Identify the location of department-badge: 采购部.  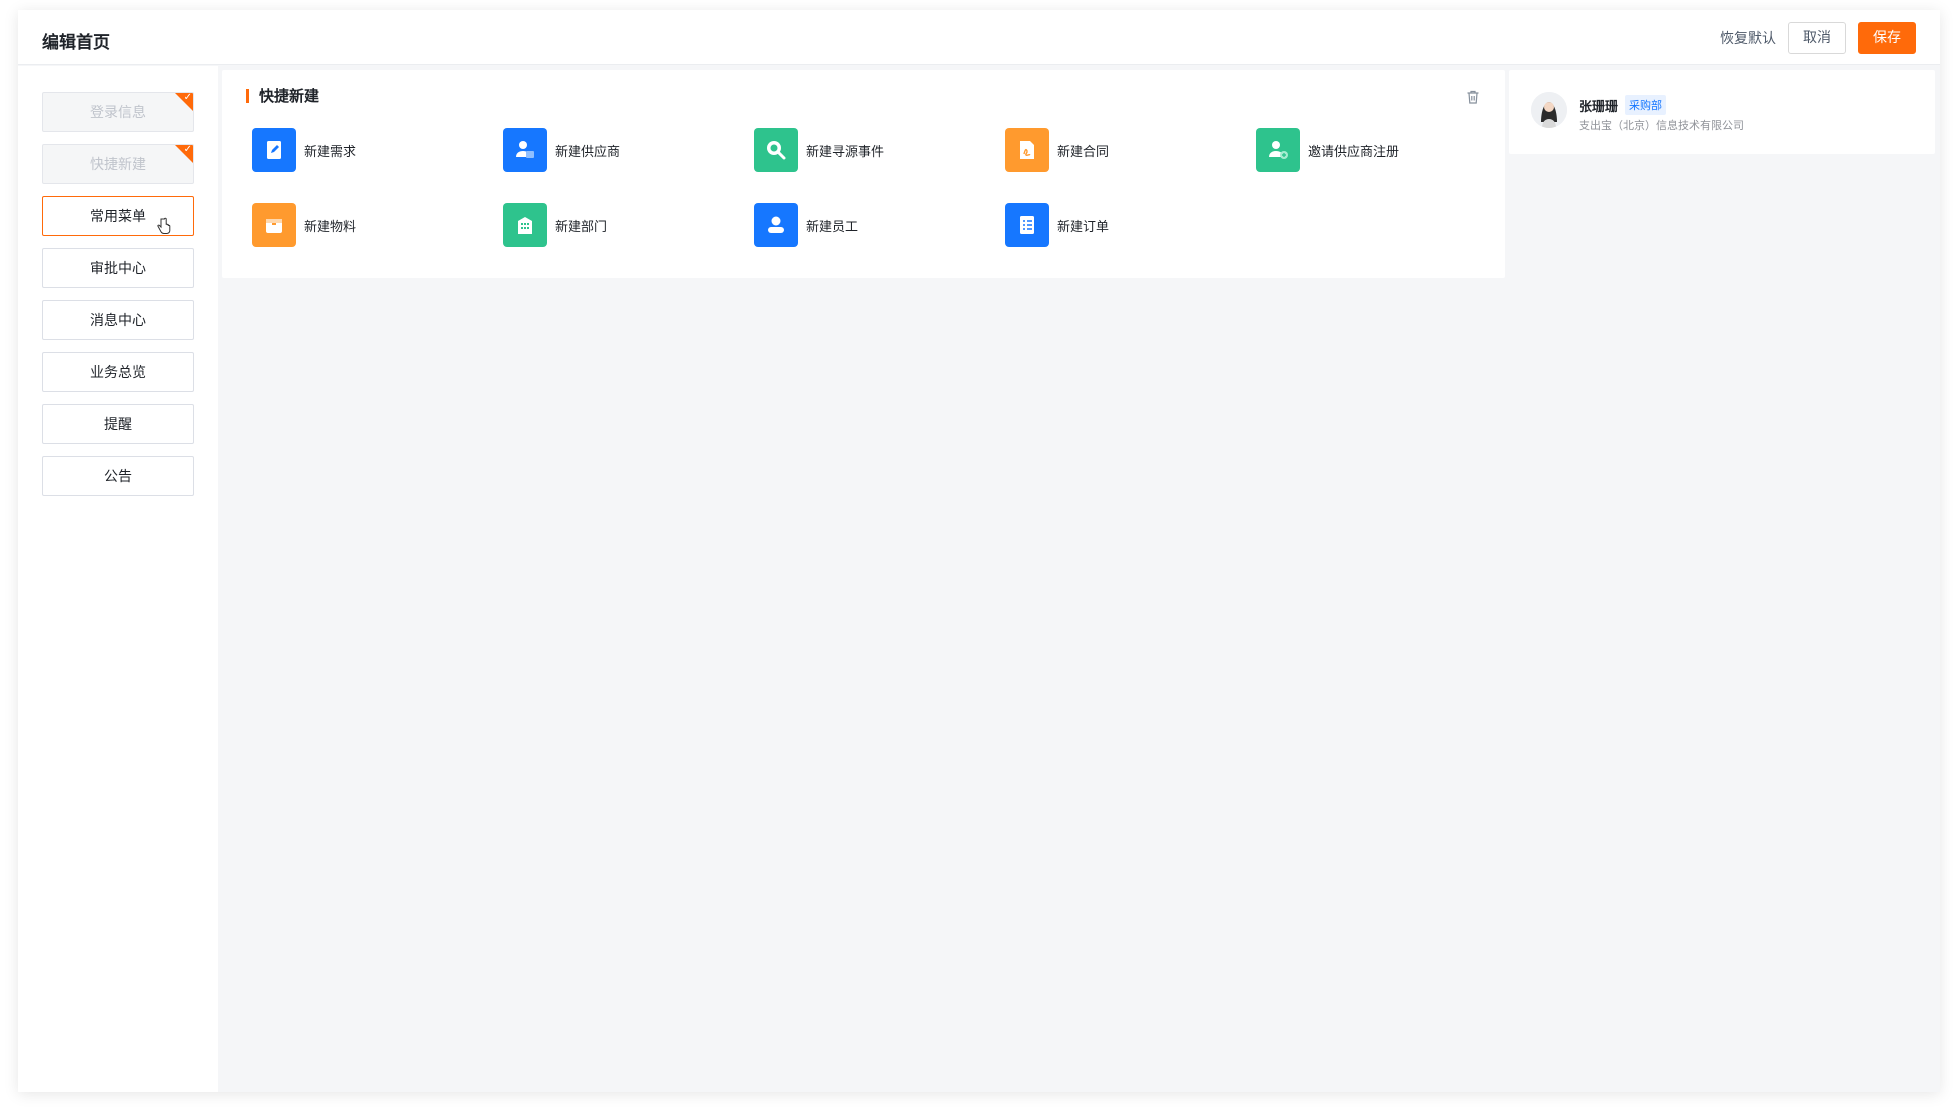
(1645, 105).